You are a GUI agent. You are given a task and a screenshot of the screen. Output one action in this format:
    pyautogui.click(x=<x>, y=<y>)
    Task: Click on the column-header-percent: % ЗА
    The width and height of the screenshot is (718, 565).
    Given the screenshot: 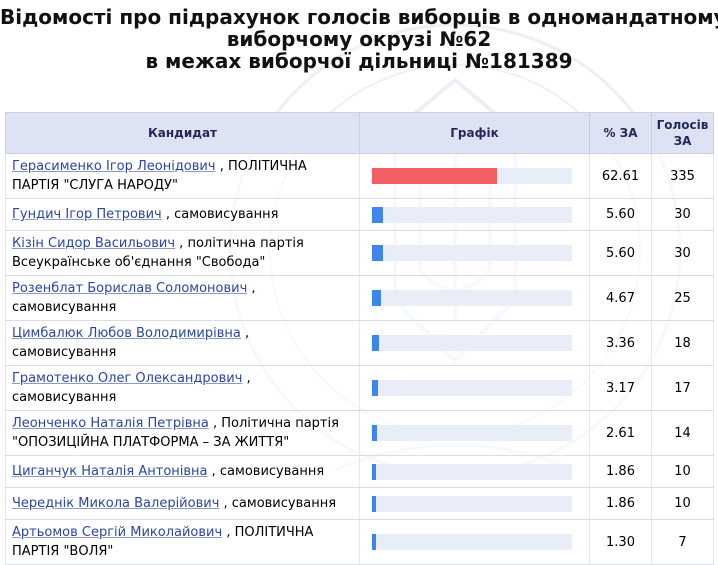 What is the action you would take?
    pyautogui.click(x=620, y=133)
    